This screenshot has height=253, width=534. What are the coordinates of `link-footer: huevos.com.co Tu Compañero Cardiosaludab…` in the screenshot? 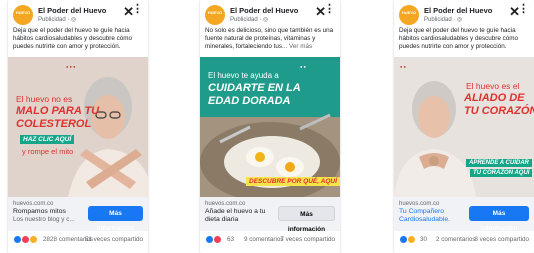 It's located at (464, 214).